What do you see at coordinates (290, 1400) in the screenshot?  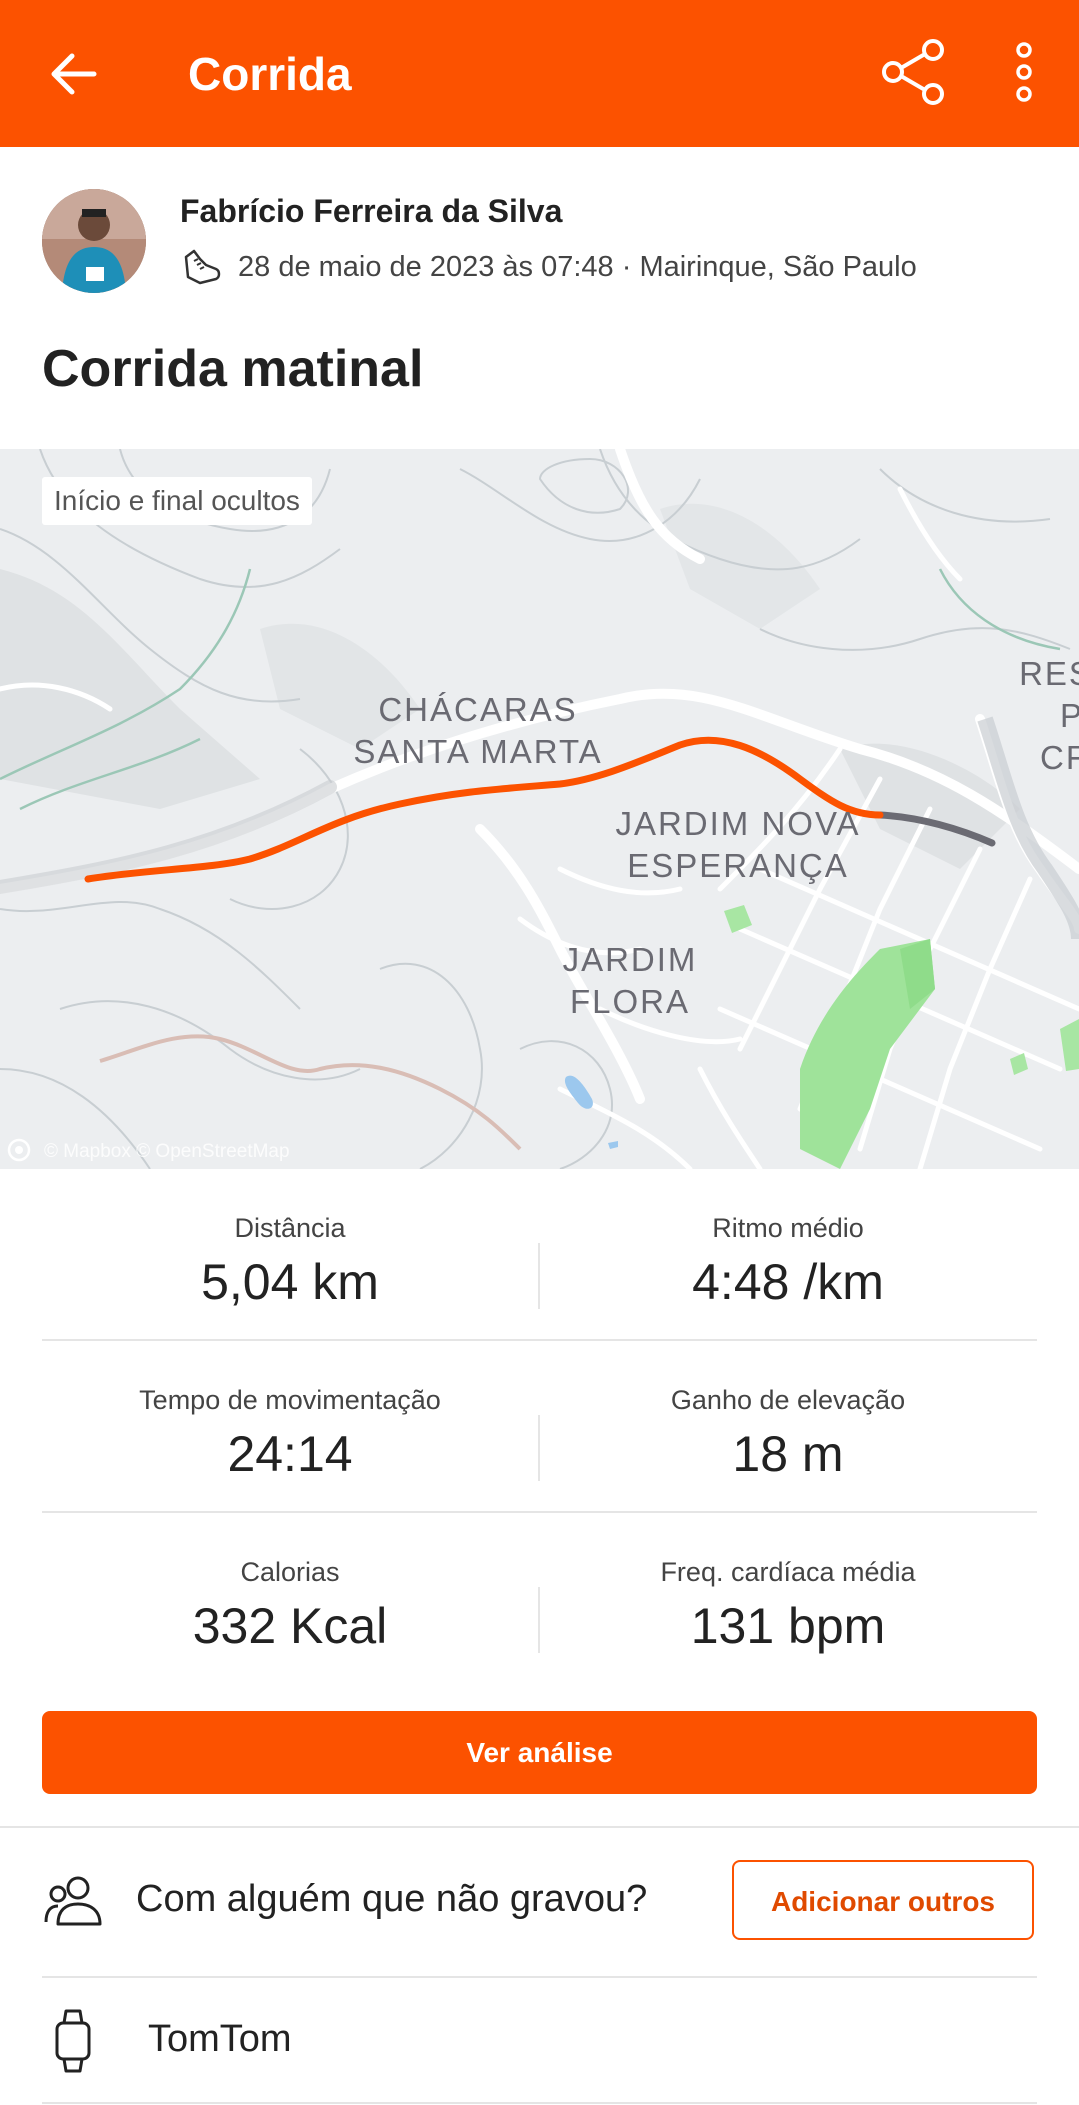 I see `stat-label: Tempo de movimentação` at bounding box center [290, 1400].